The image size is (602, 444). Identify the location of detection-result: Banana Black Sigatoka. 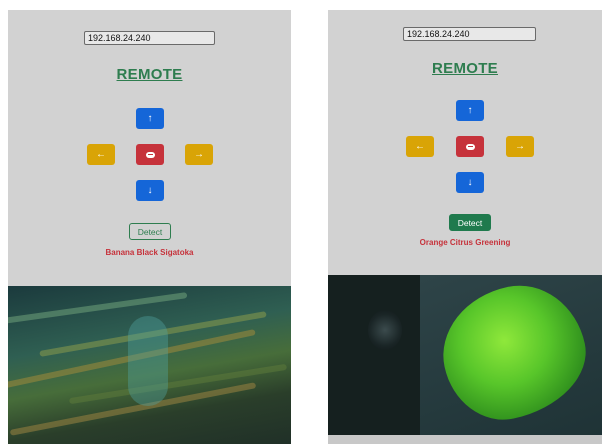
(149, 252).